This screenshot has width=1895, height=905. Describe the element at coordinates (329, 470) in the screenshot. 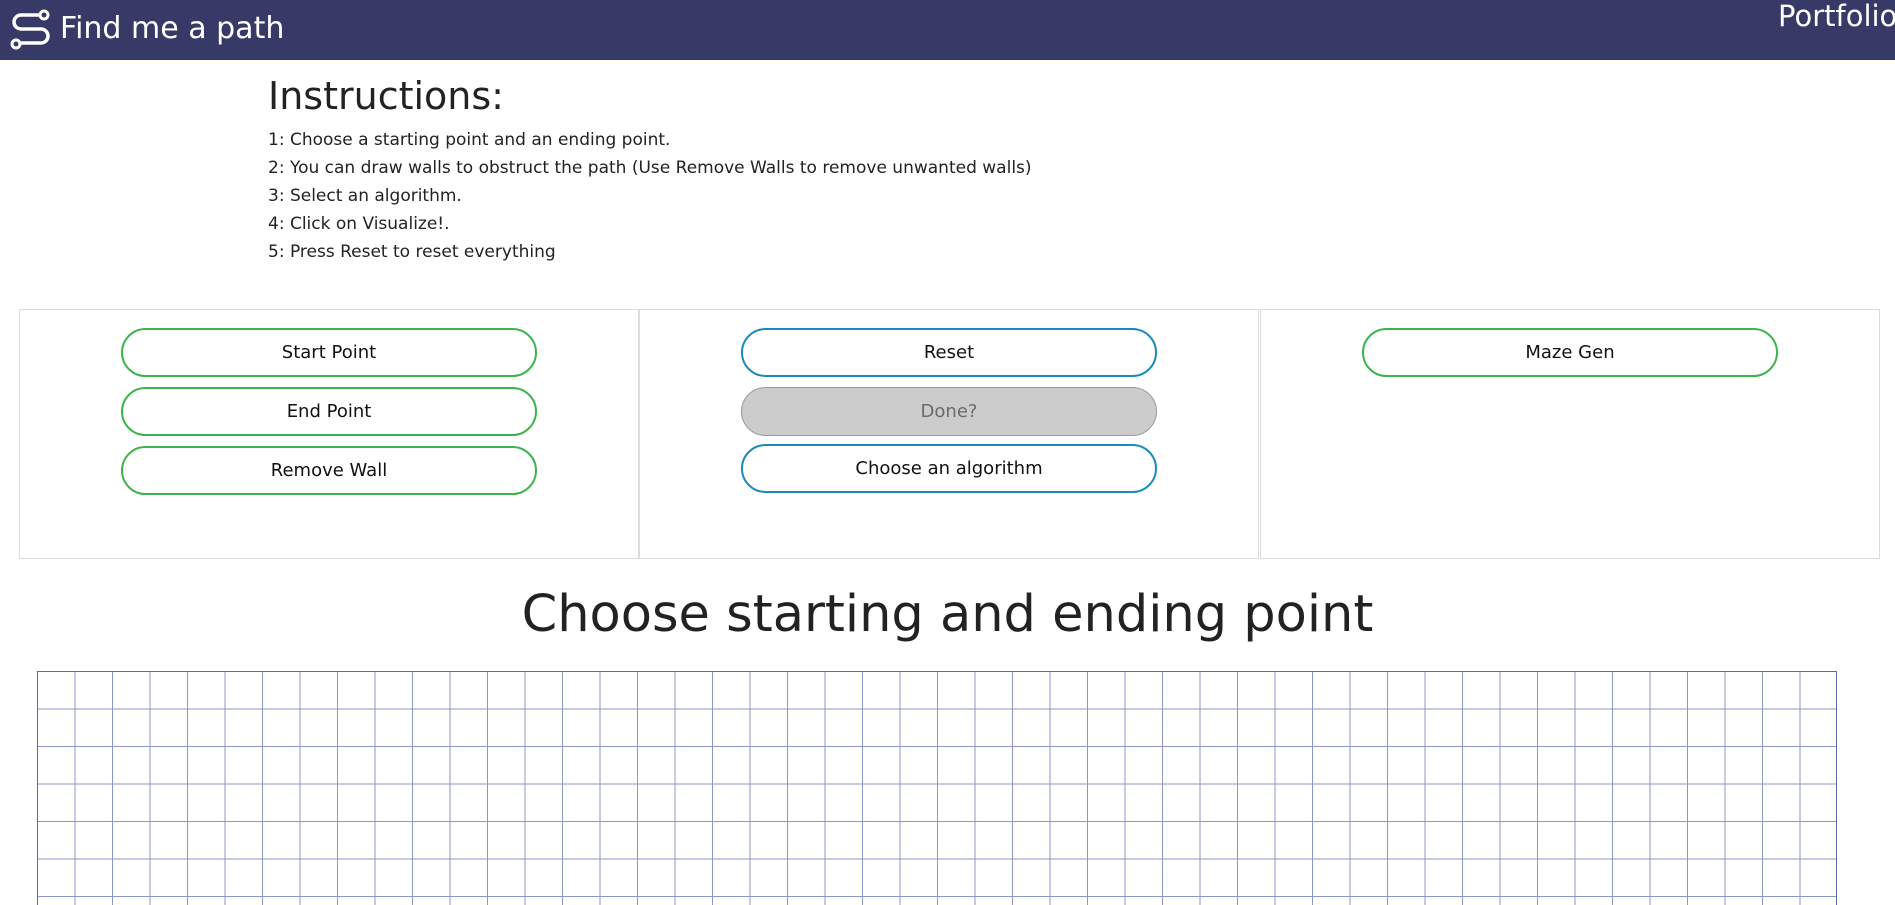

I see `remove-wall-button: Remove Wall` at that location.